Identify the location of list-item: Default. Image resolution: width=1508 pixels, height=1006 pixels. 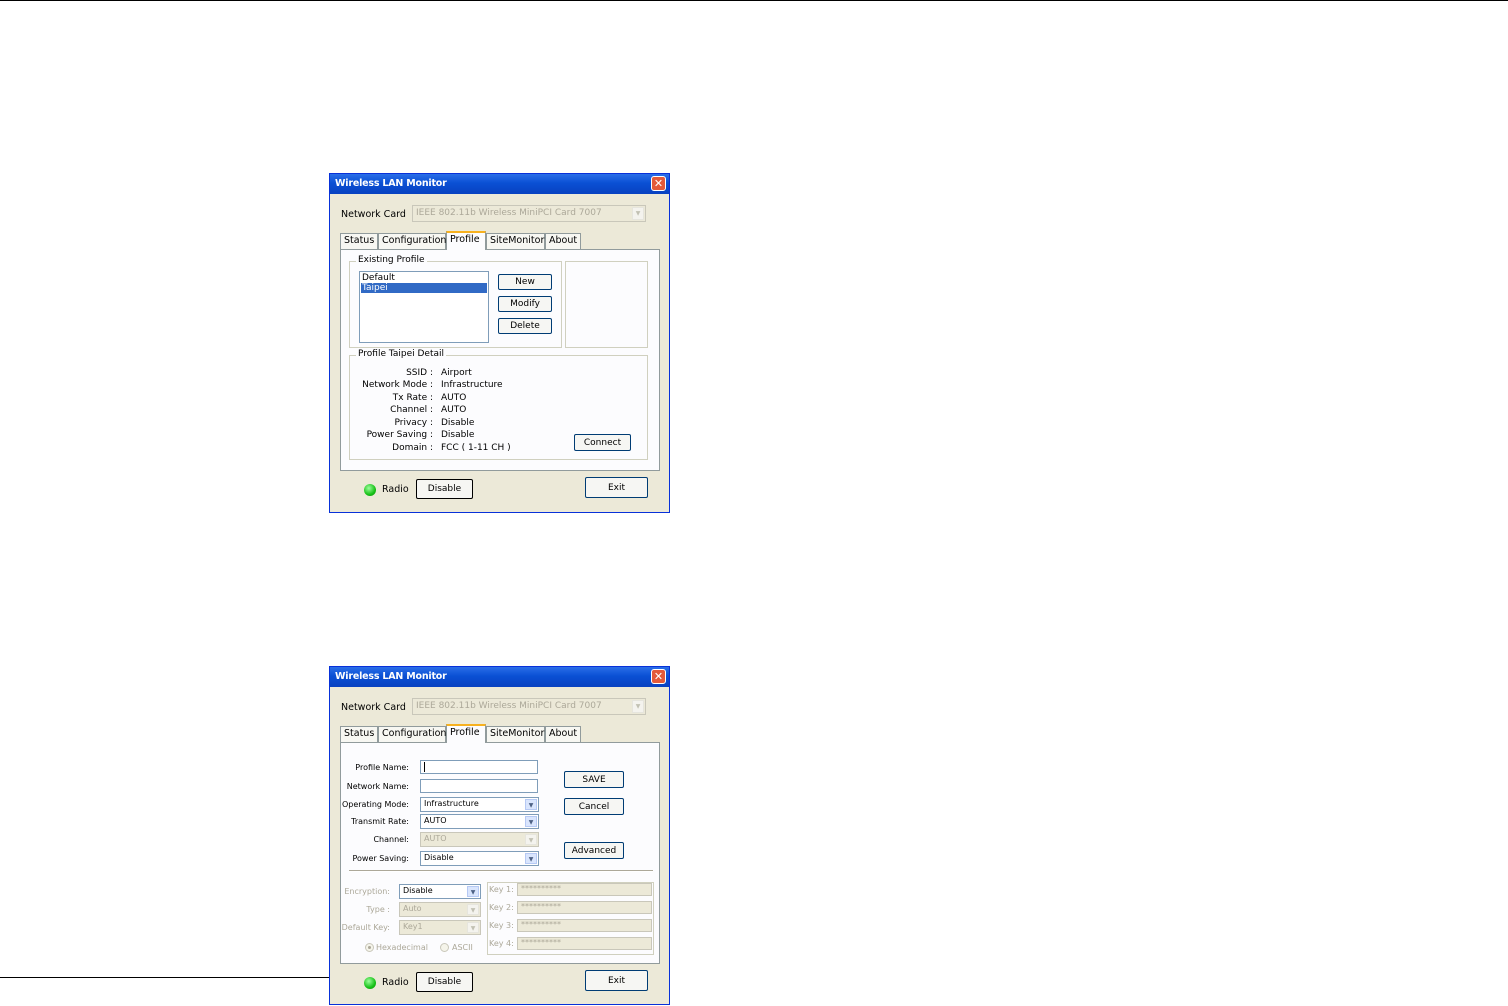
(424, 278).